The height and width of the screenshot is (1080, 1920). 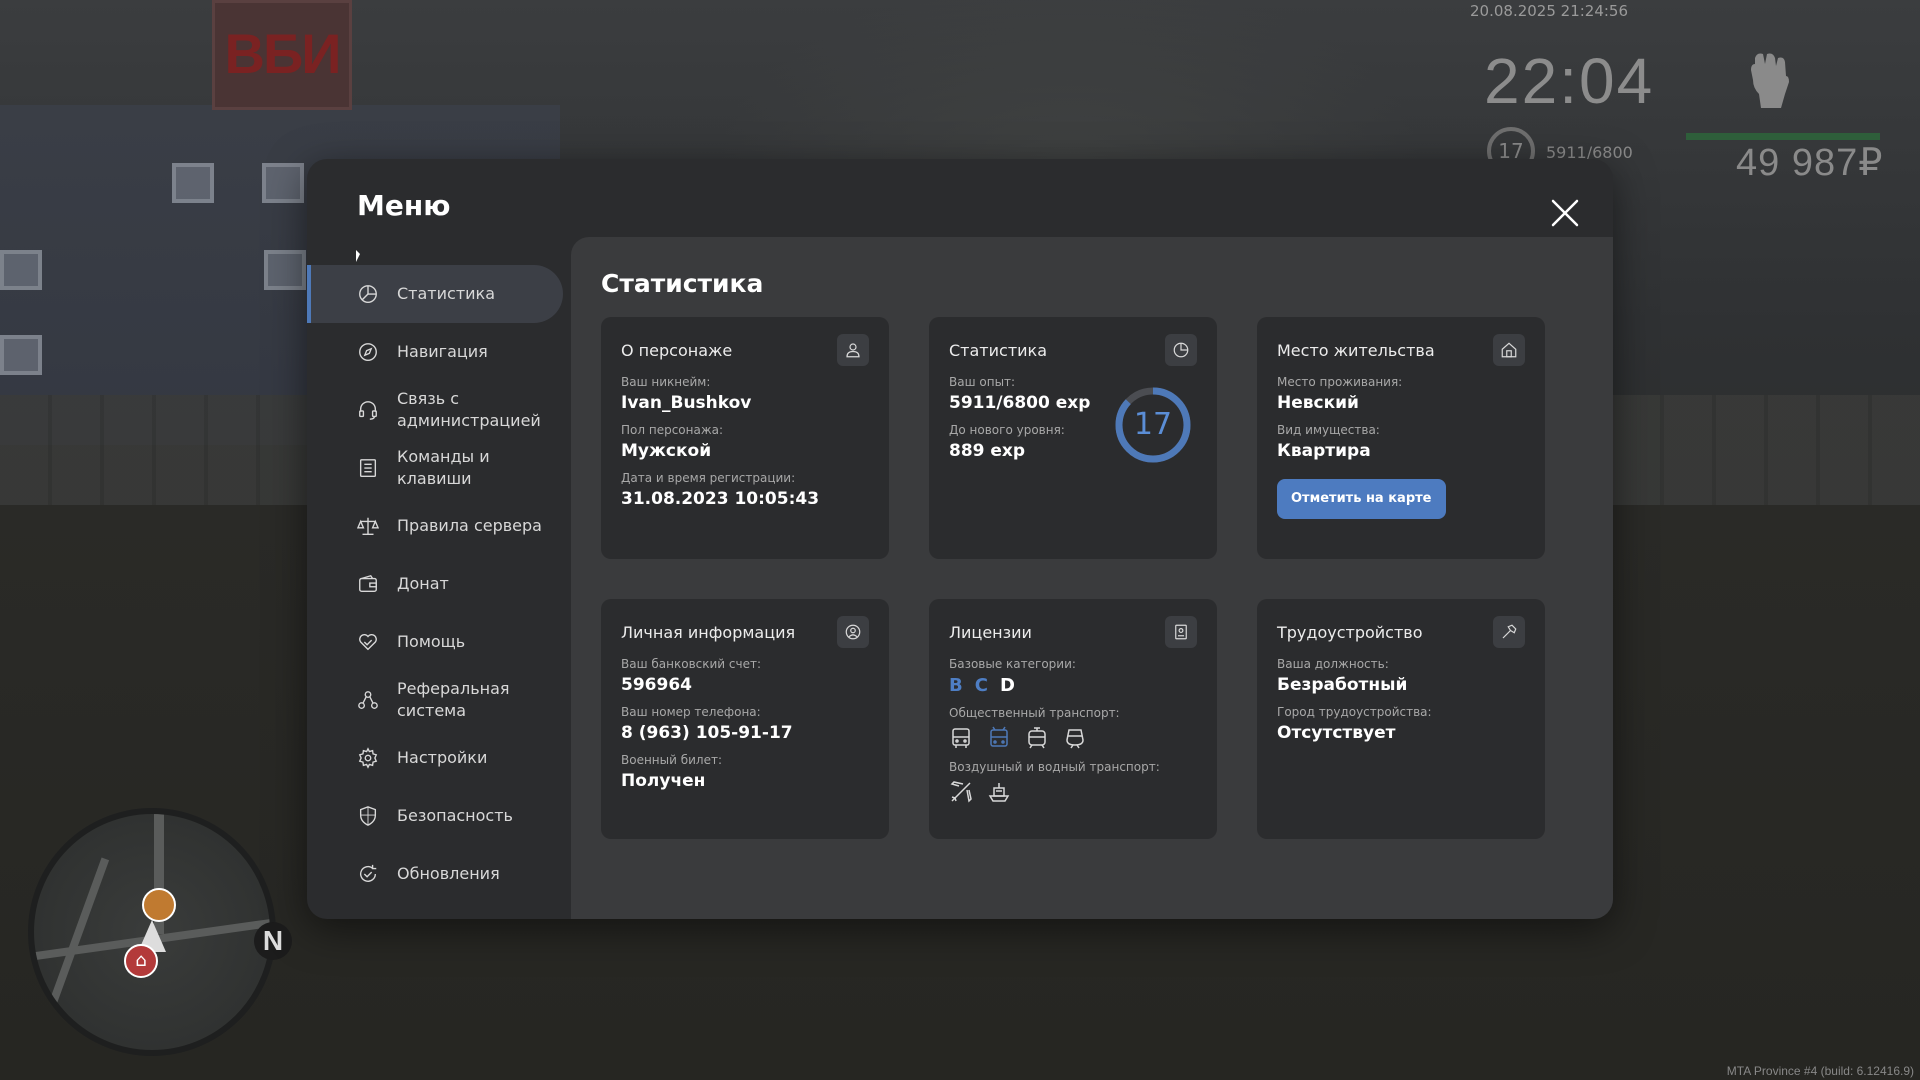 I want to click on hammer-icon, so click(x=1509, y=632).